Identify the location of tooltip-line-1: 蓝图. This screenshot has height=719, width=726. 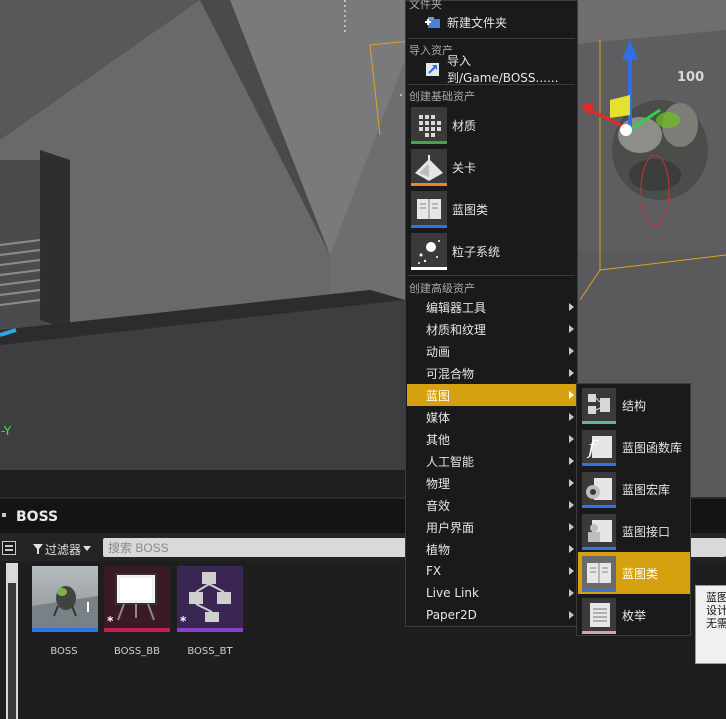
(716, 597).